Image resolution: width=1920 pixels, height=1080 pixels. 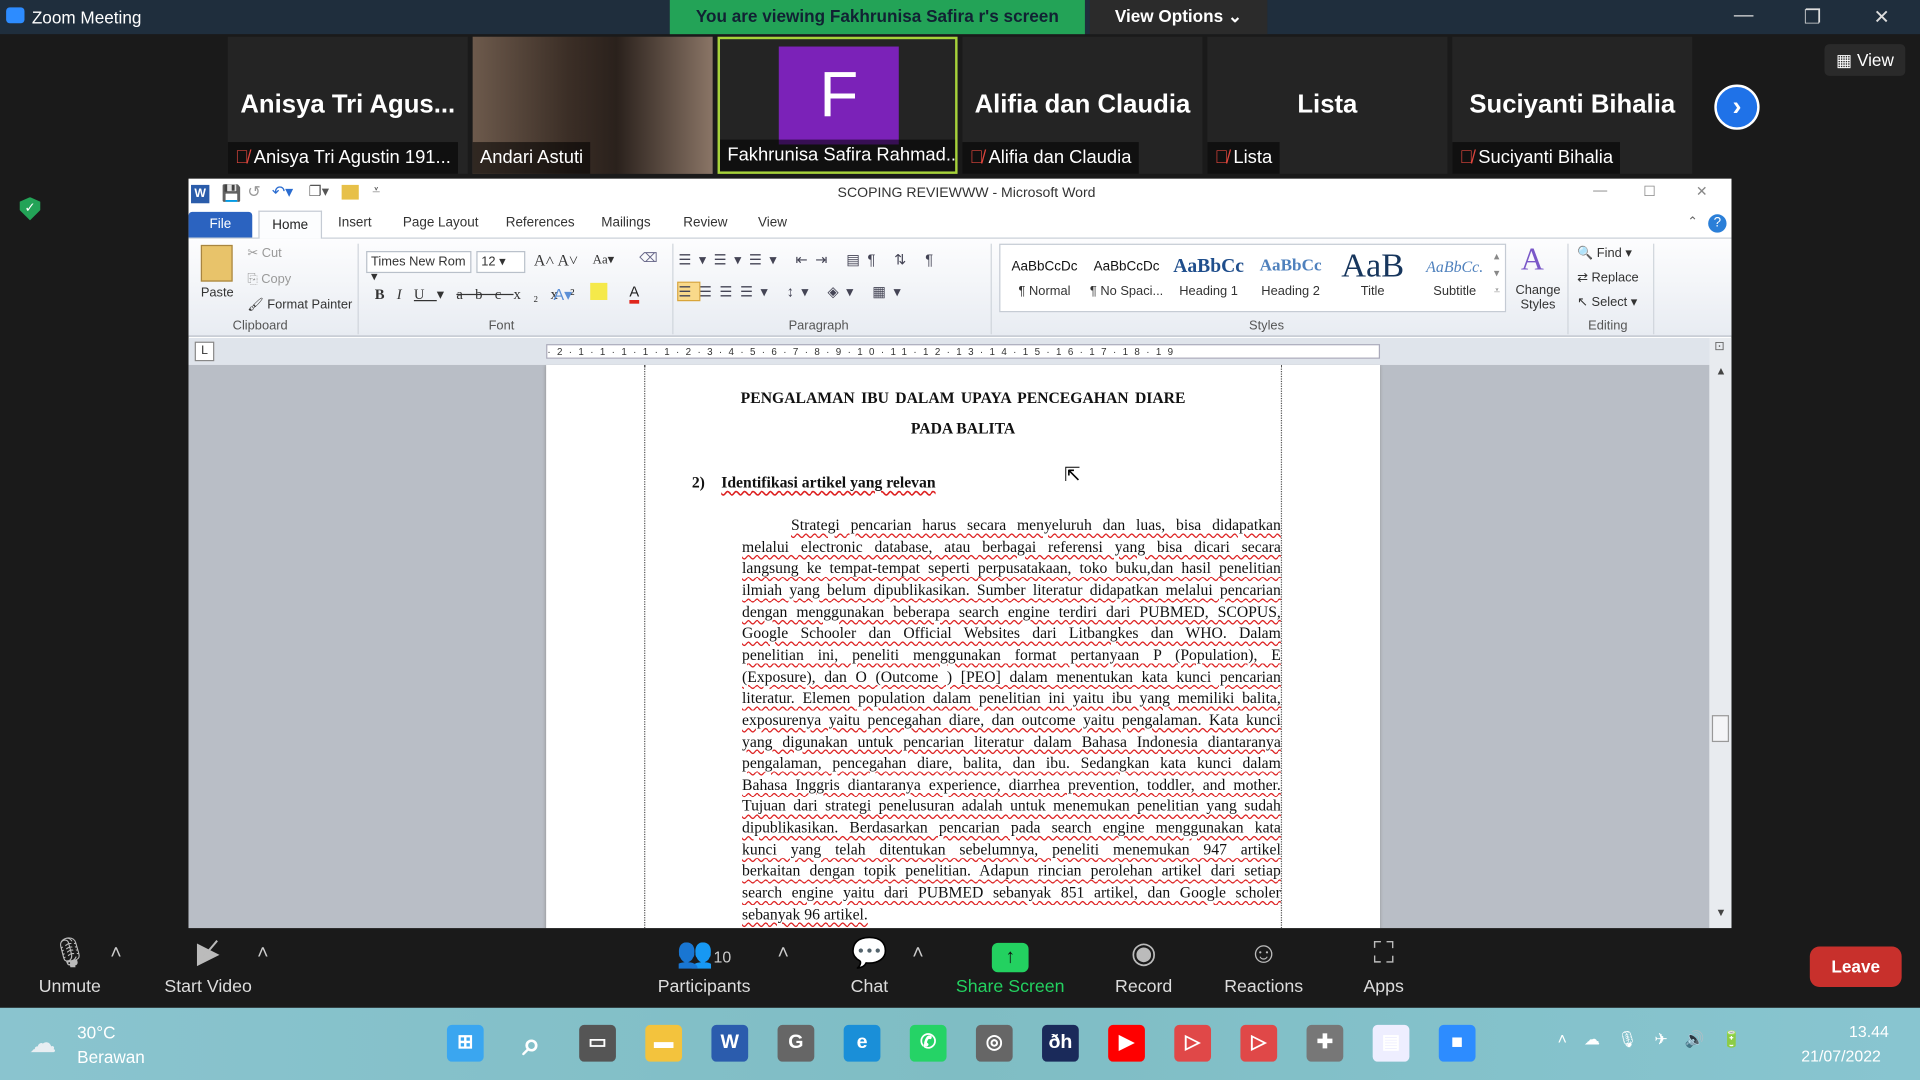 I want to click on edge-icon: e, so click(x=862, y=1043).